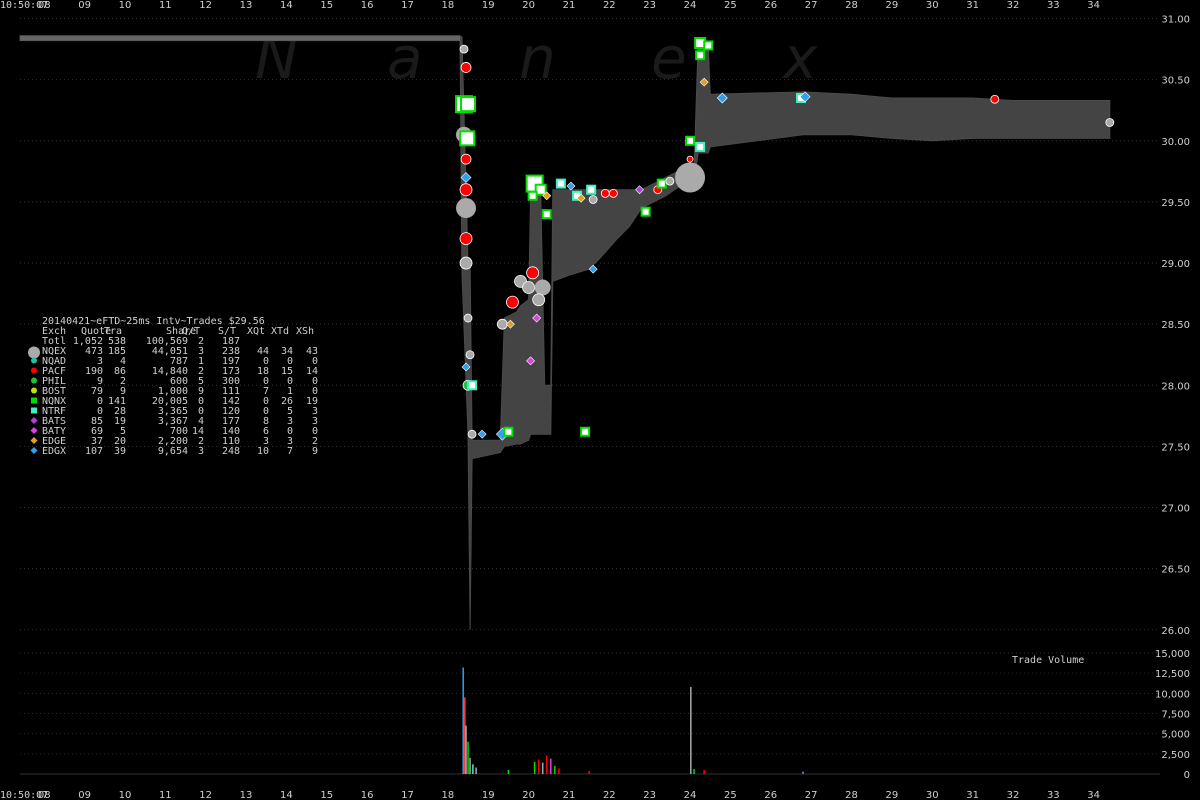 The width and height of the screenshot is (1200, 800). Describe the element at coordinates (1187, 775) in the screenshot. I see `volume-tick-label: 0` at that location.